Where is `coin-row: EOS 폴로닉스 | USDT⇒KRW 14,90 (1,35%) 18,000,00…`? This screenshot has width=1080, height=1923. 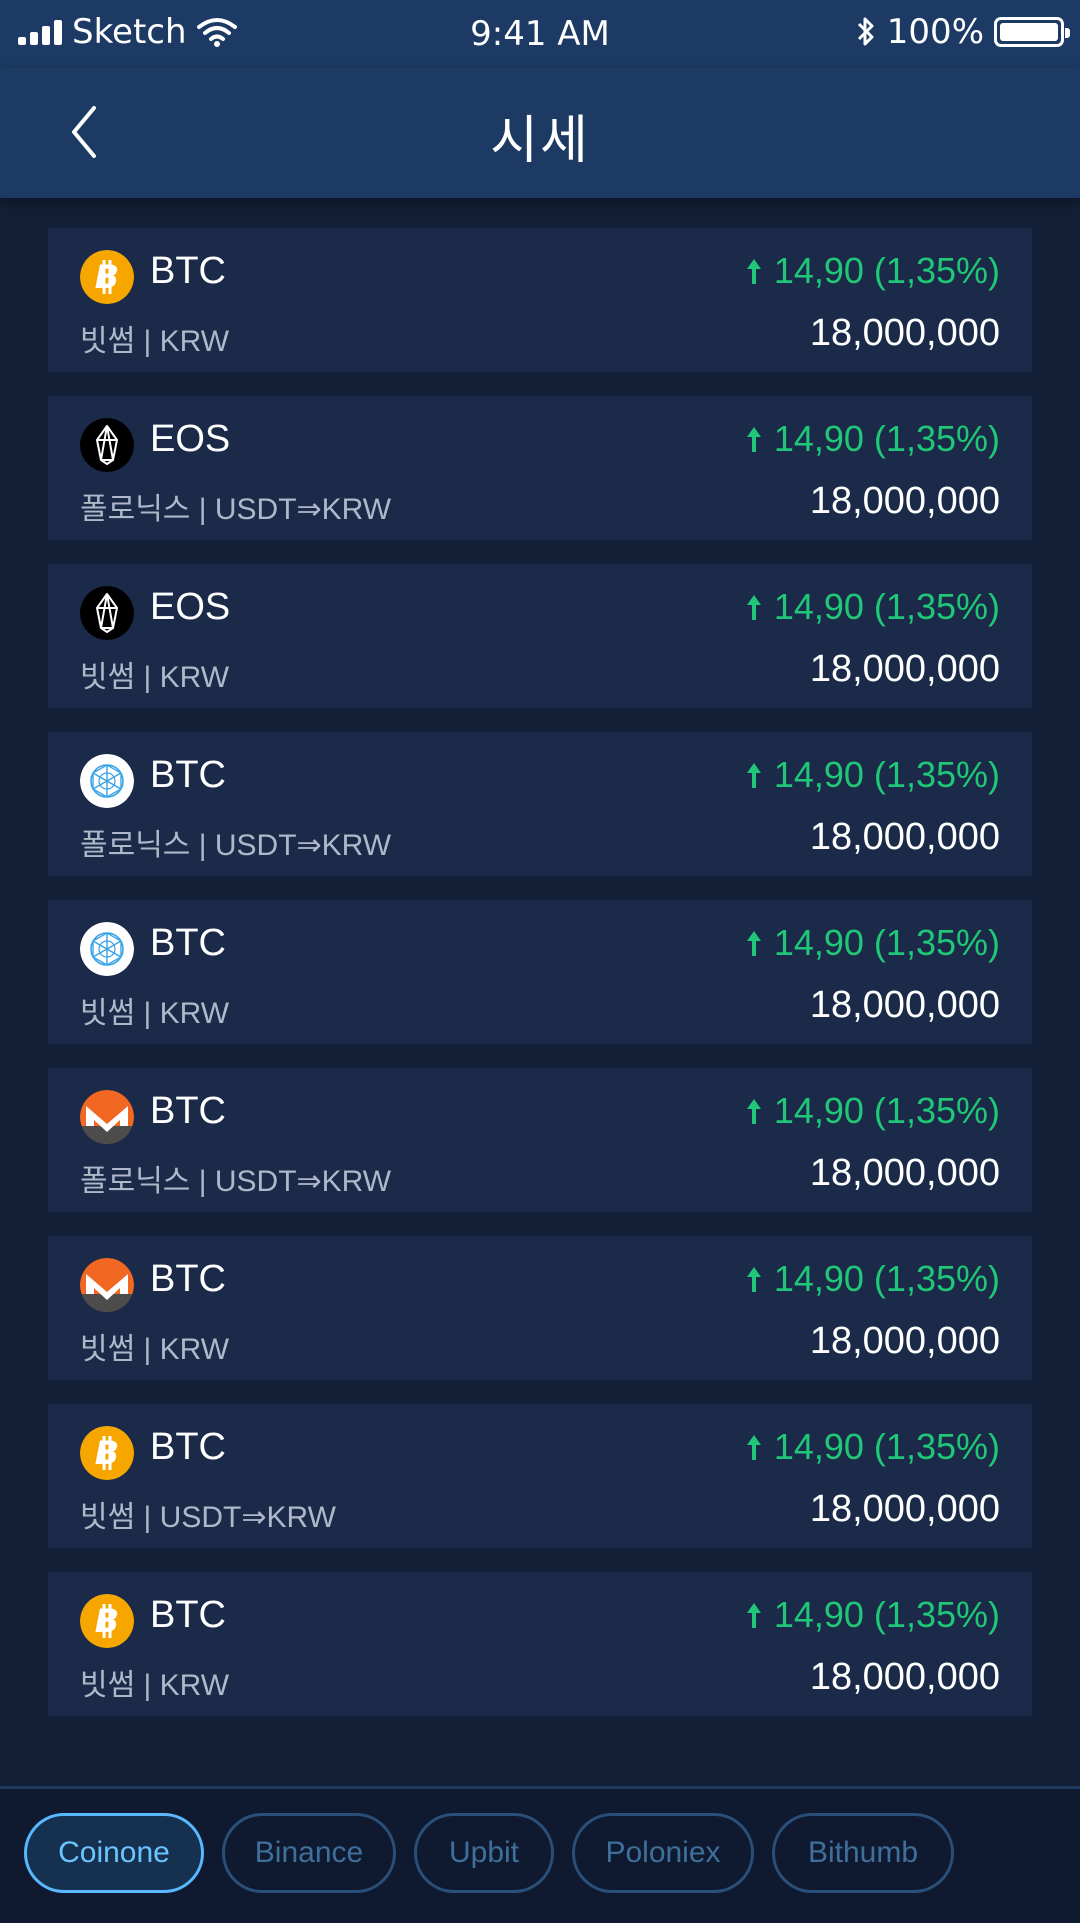 coin-row: EOS 폴로닉스 | USDT⇒KRW 14,90 (1,35%) 18,000,00… is located at coordinates (540, 468).